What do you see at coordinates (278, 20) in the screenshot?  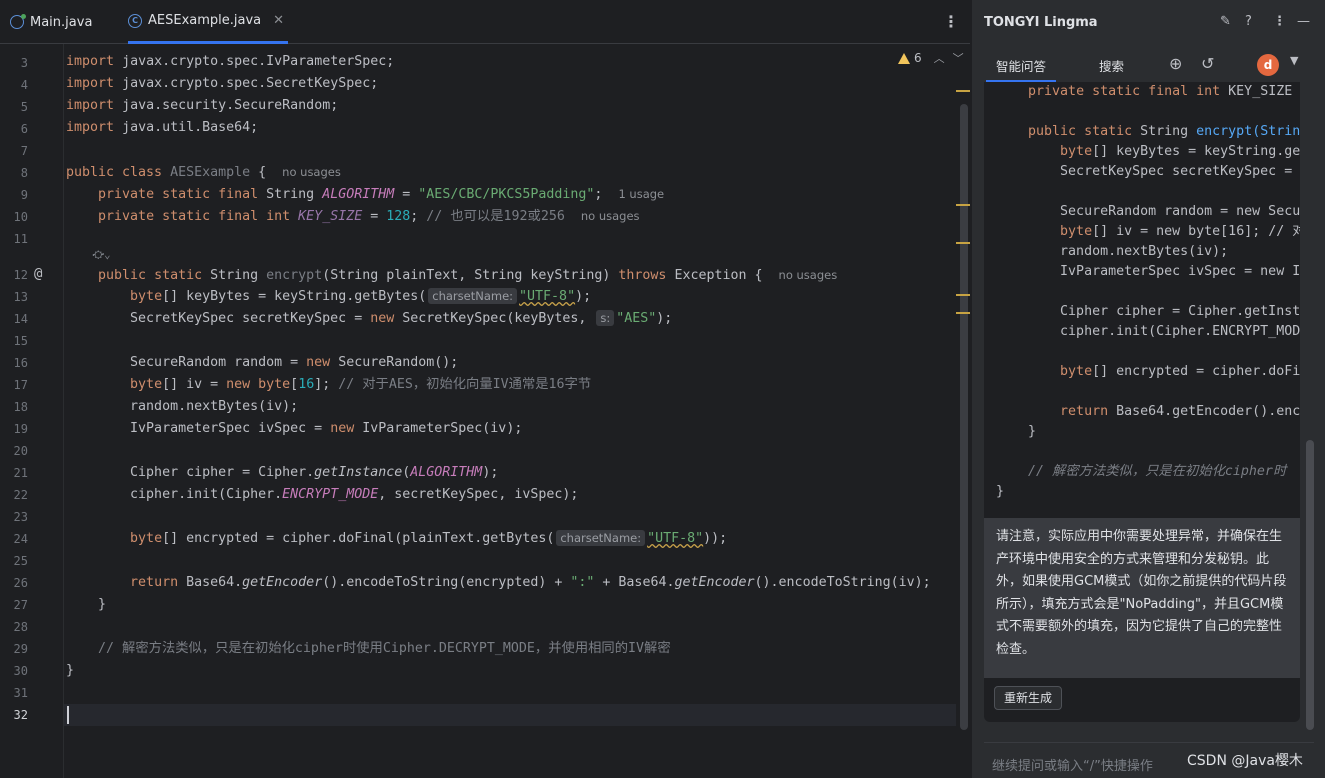 I see `close-tab-icon: ✕` at bounding box center [278, 20].